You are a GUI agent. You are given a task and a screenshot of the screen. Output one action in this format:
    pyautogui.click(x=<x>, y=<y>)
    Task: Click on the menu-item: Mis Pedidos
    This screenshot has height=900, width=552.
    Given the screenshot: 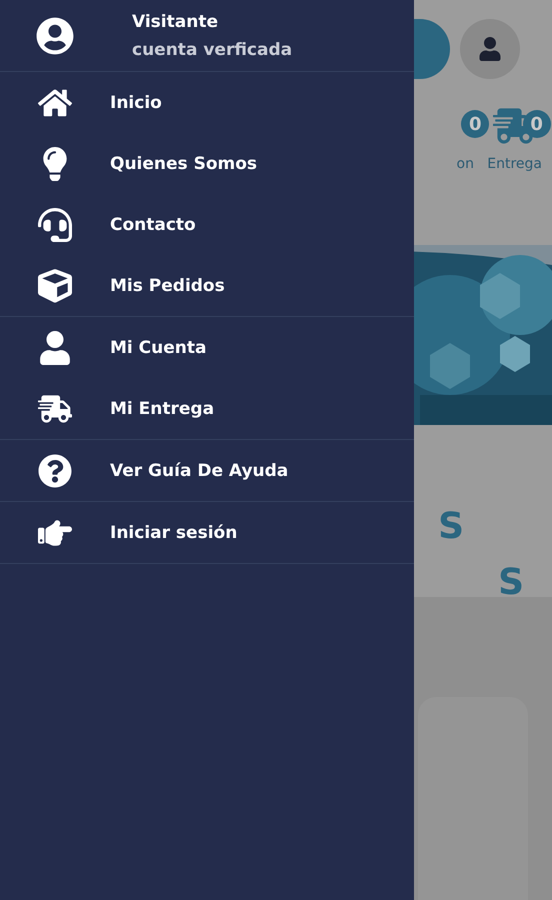 What is the action you would take?
    pyautogui.click(x=207, y=285)
    